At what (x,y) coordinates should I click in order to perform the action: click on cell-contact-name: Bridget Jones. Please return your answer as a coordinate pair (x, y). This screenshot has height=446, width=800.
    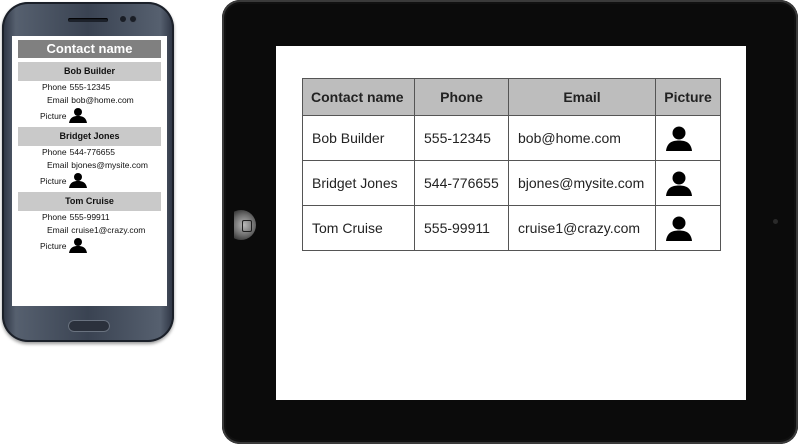
    Looking at the image, I should click on (358, 183).